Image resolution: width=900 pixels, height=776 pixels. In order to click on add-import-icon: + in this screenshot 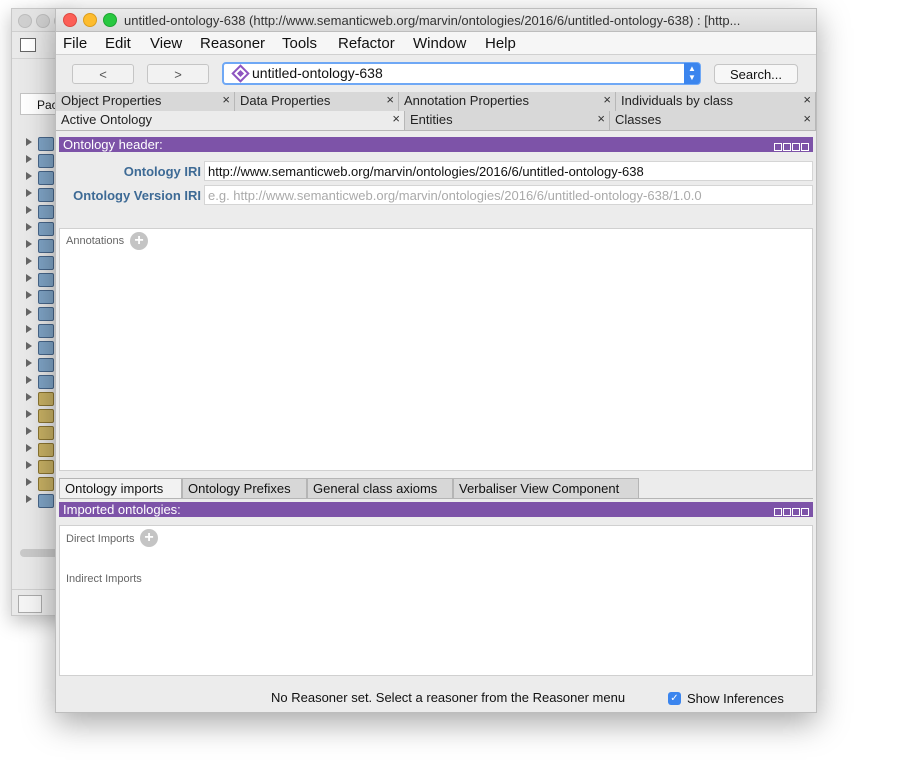, I will do `click(149, 538)`.